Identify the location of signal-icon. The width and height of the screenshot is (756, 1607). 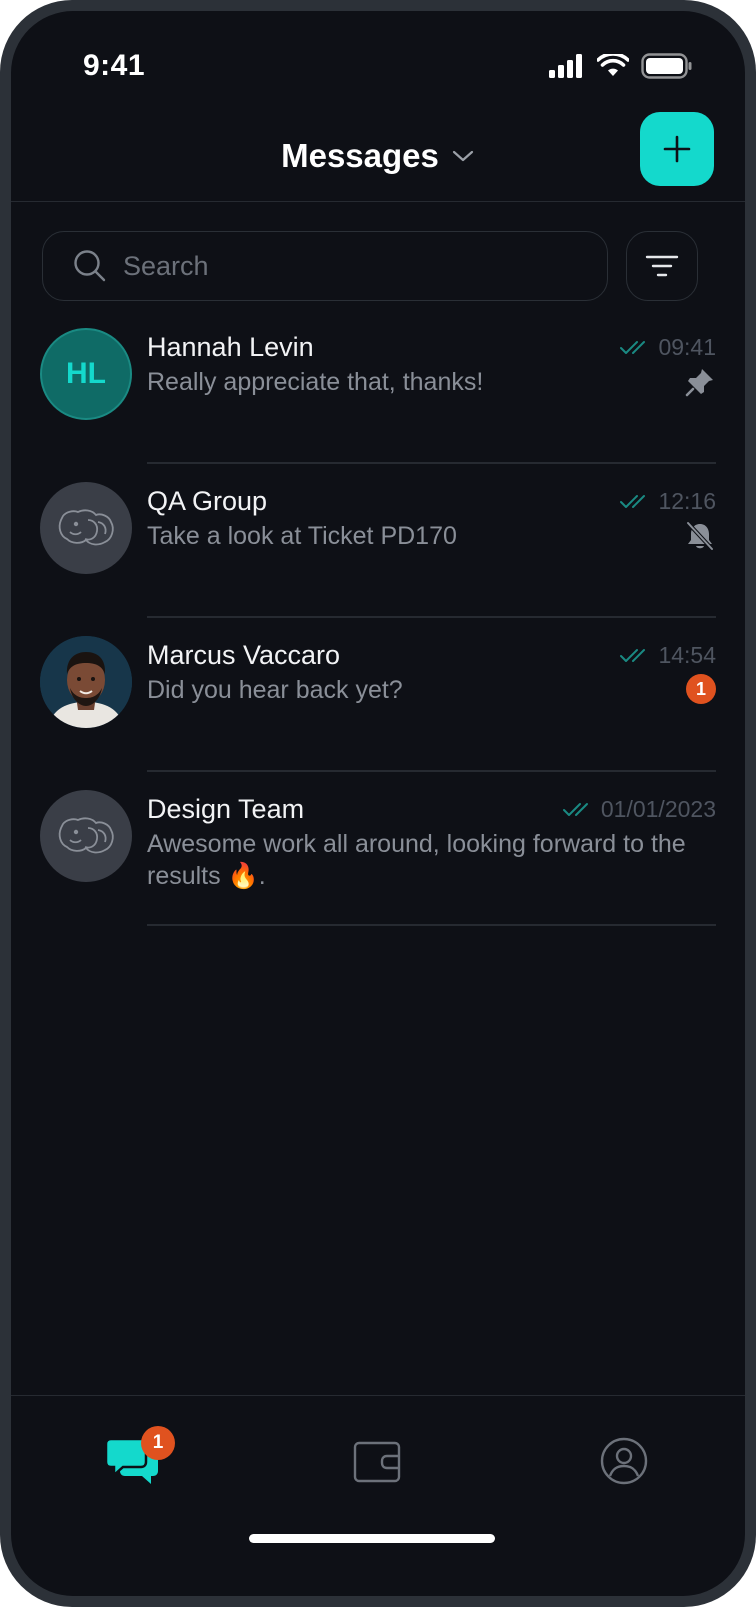
(565, 66).